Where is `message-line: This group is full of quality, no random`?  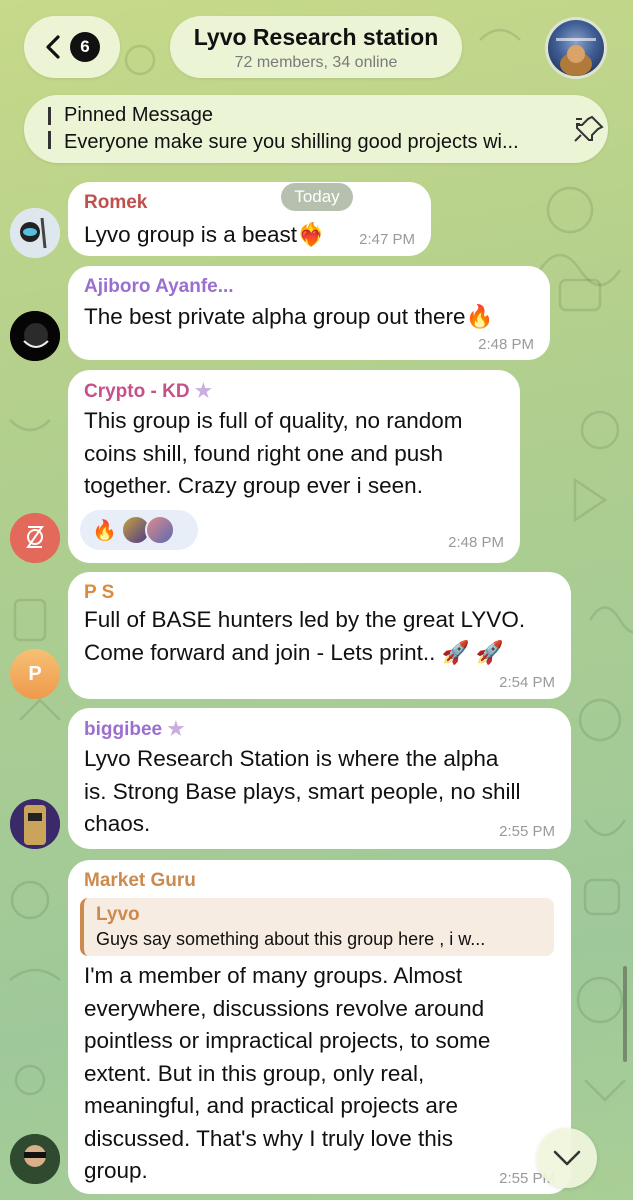
message-line: This group is full of quality, no random is located at coordinates (273, 420).